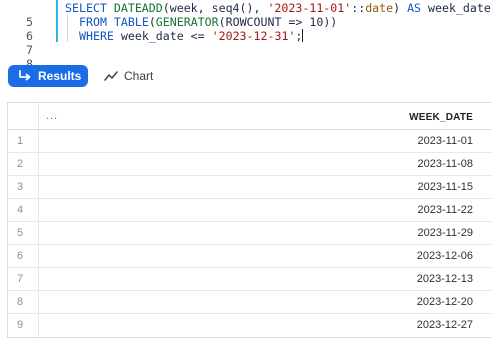 This screenshot has height=344, width=492. What do you see at coordinates (246, 57) in the screenshot?
I see `code-line-8: 8` at bounding box center [246, 57].